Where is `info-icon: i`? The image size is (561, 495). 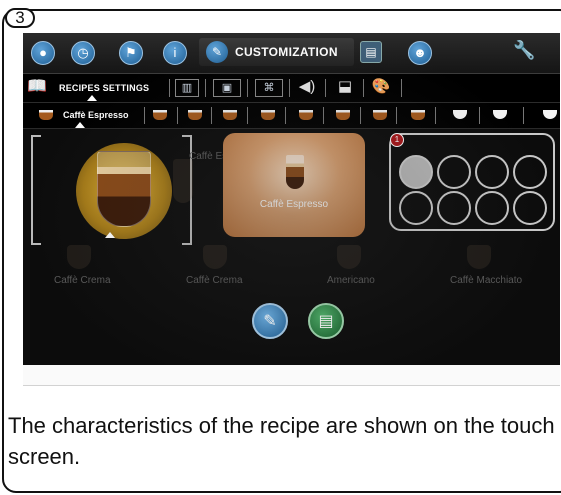
info-icon: i is located at coordinates (175, 53).